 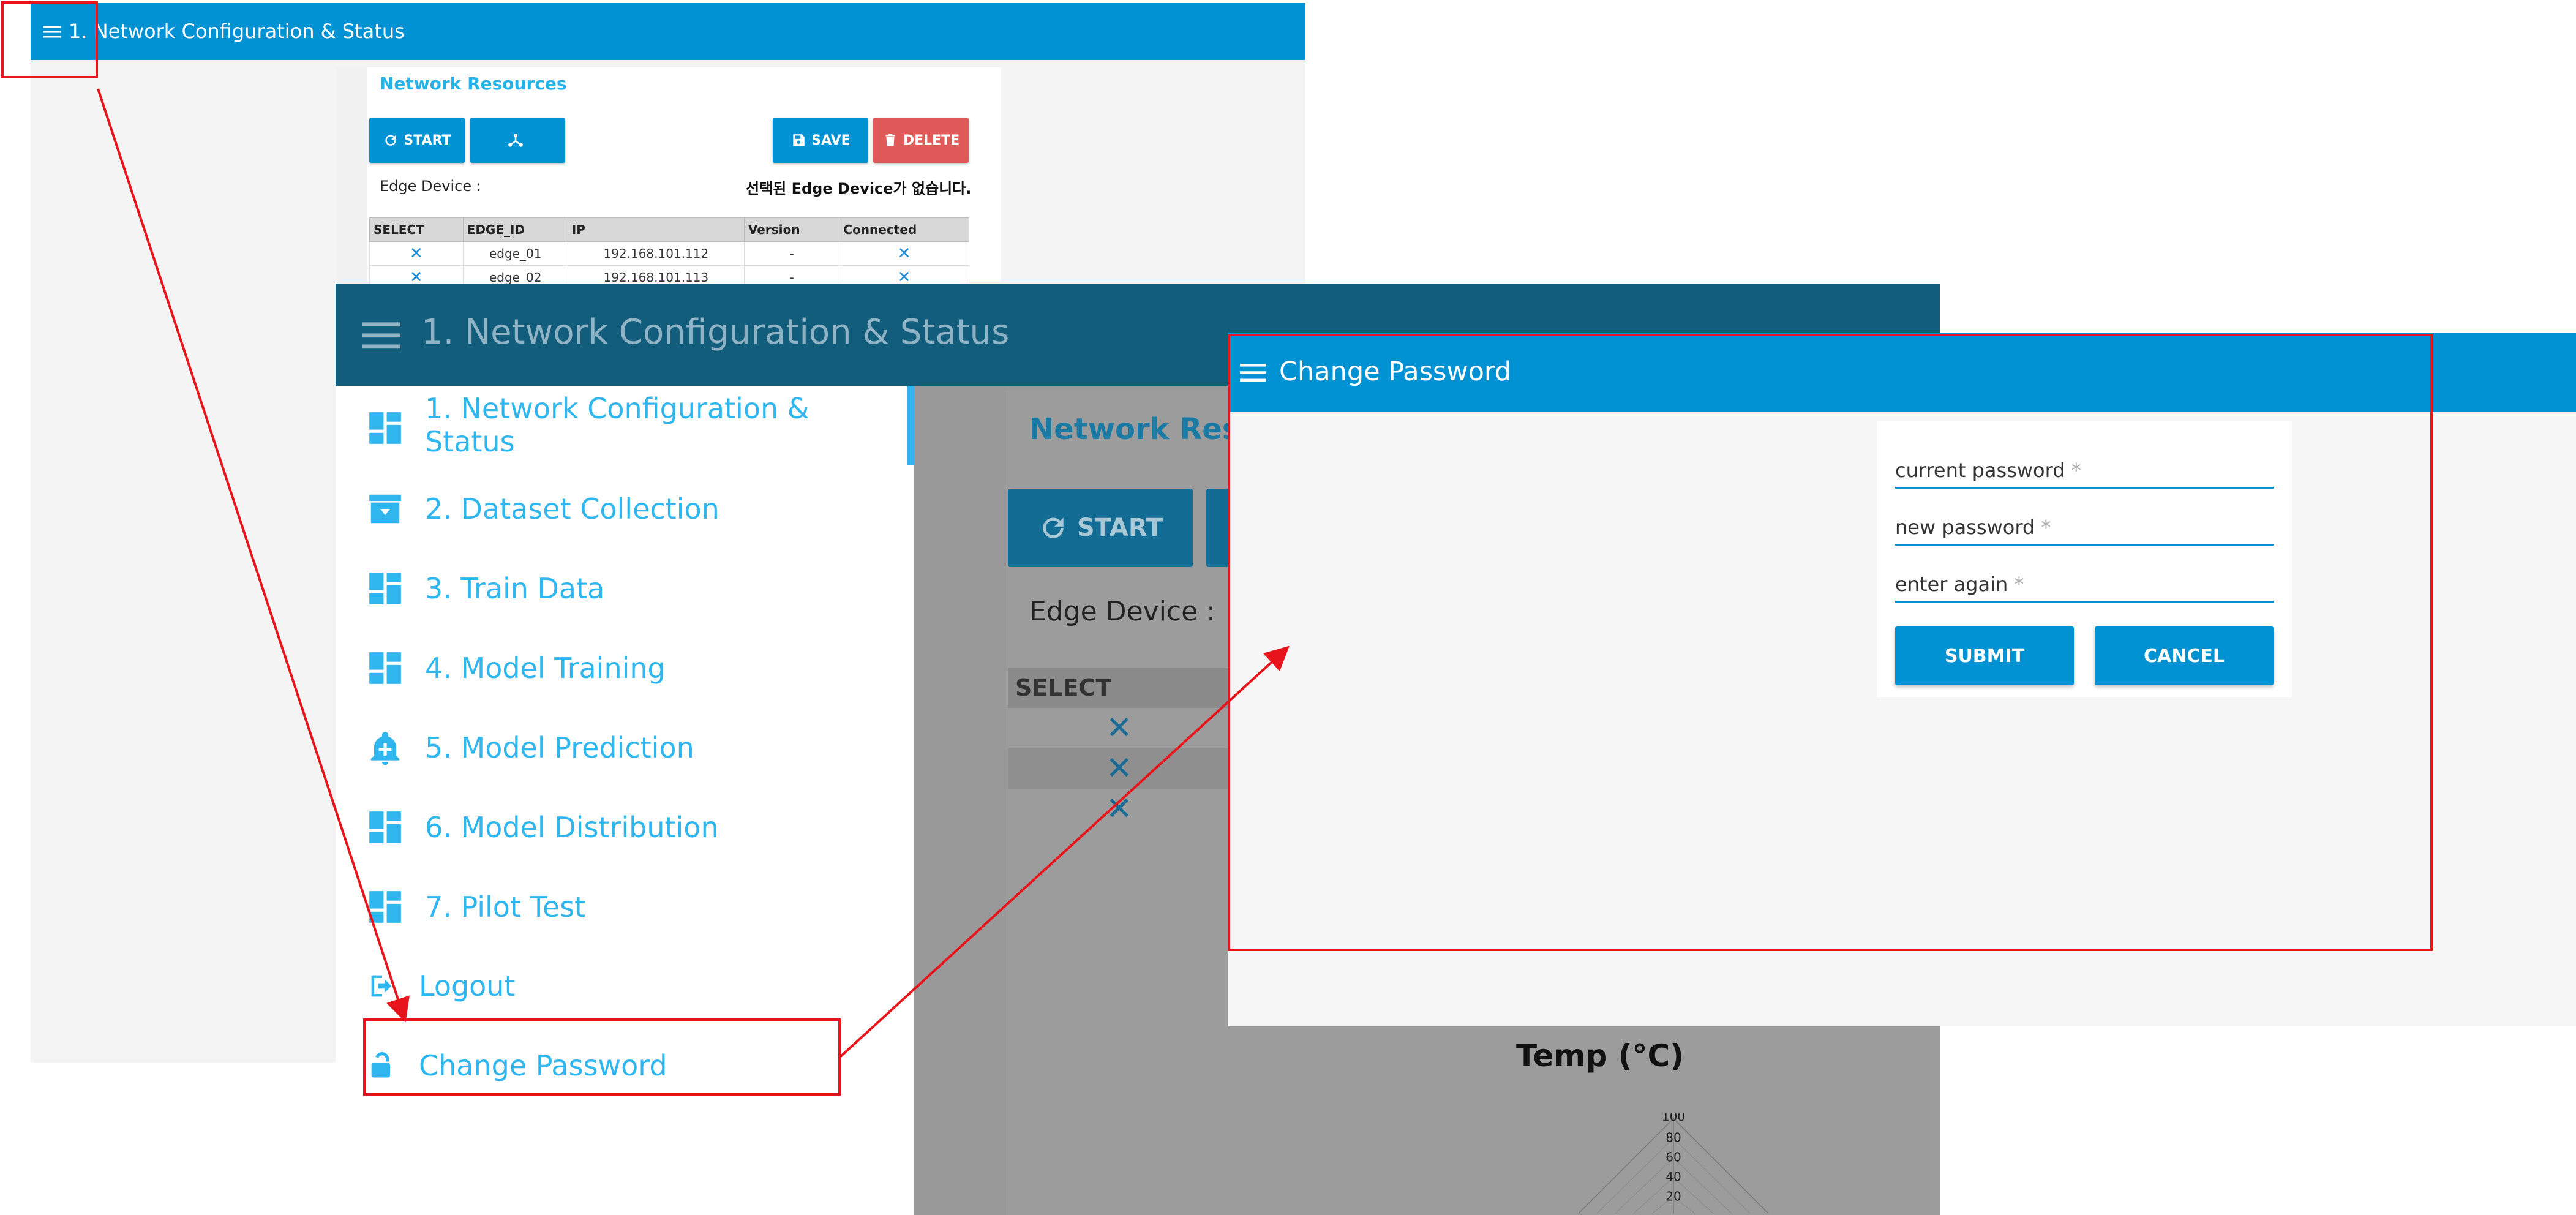 I want to click on nav-item-network-configuration: 1. Network Configuration & Status, so click(x=587, y=425).